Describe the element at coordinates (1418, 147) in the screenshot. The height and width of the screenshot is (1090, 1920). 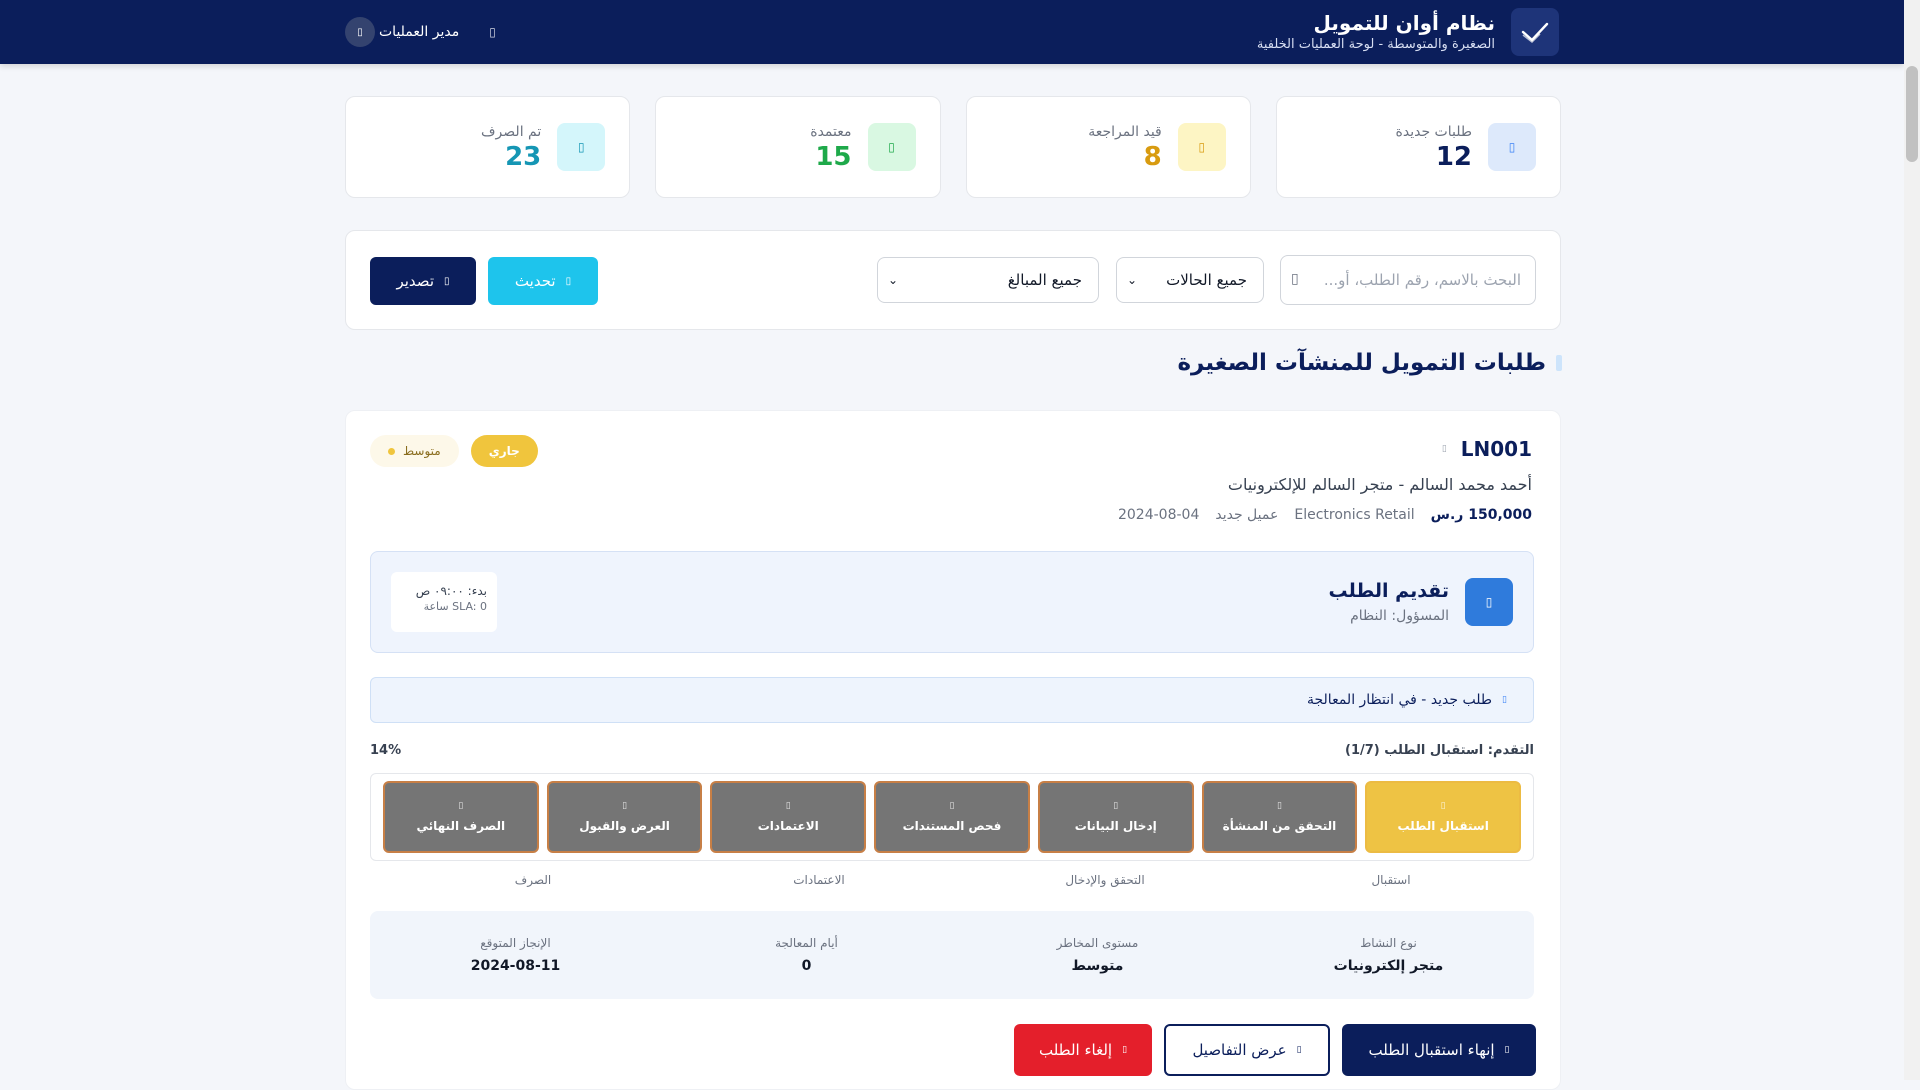
I see `stat-card-new: ▯ طلبات جديدة 12` at that location.